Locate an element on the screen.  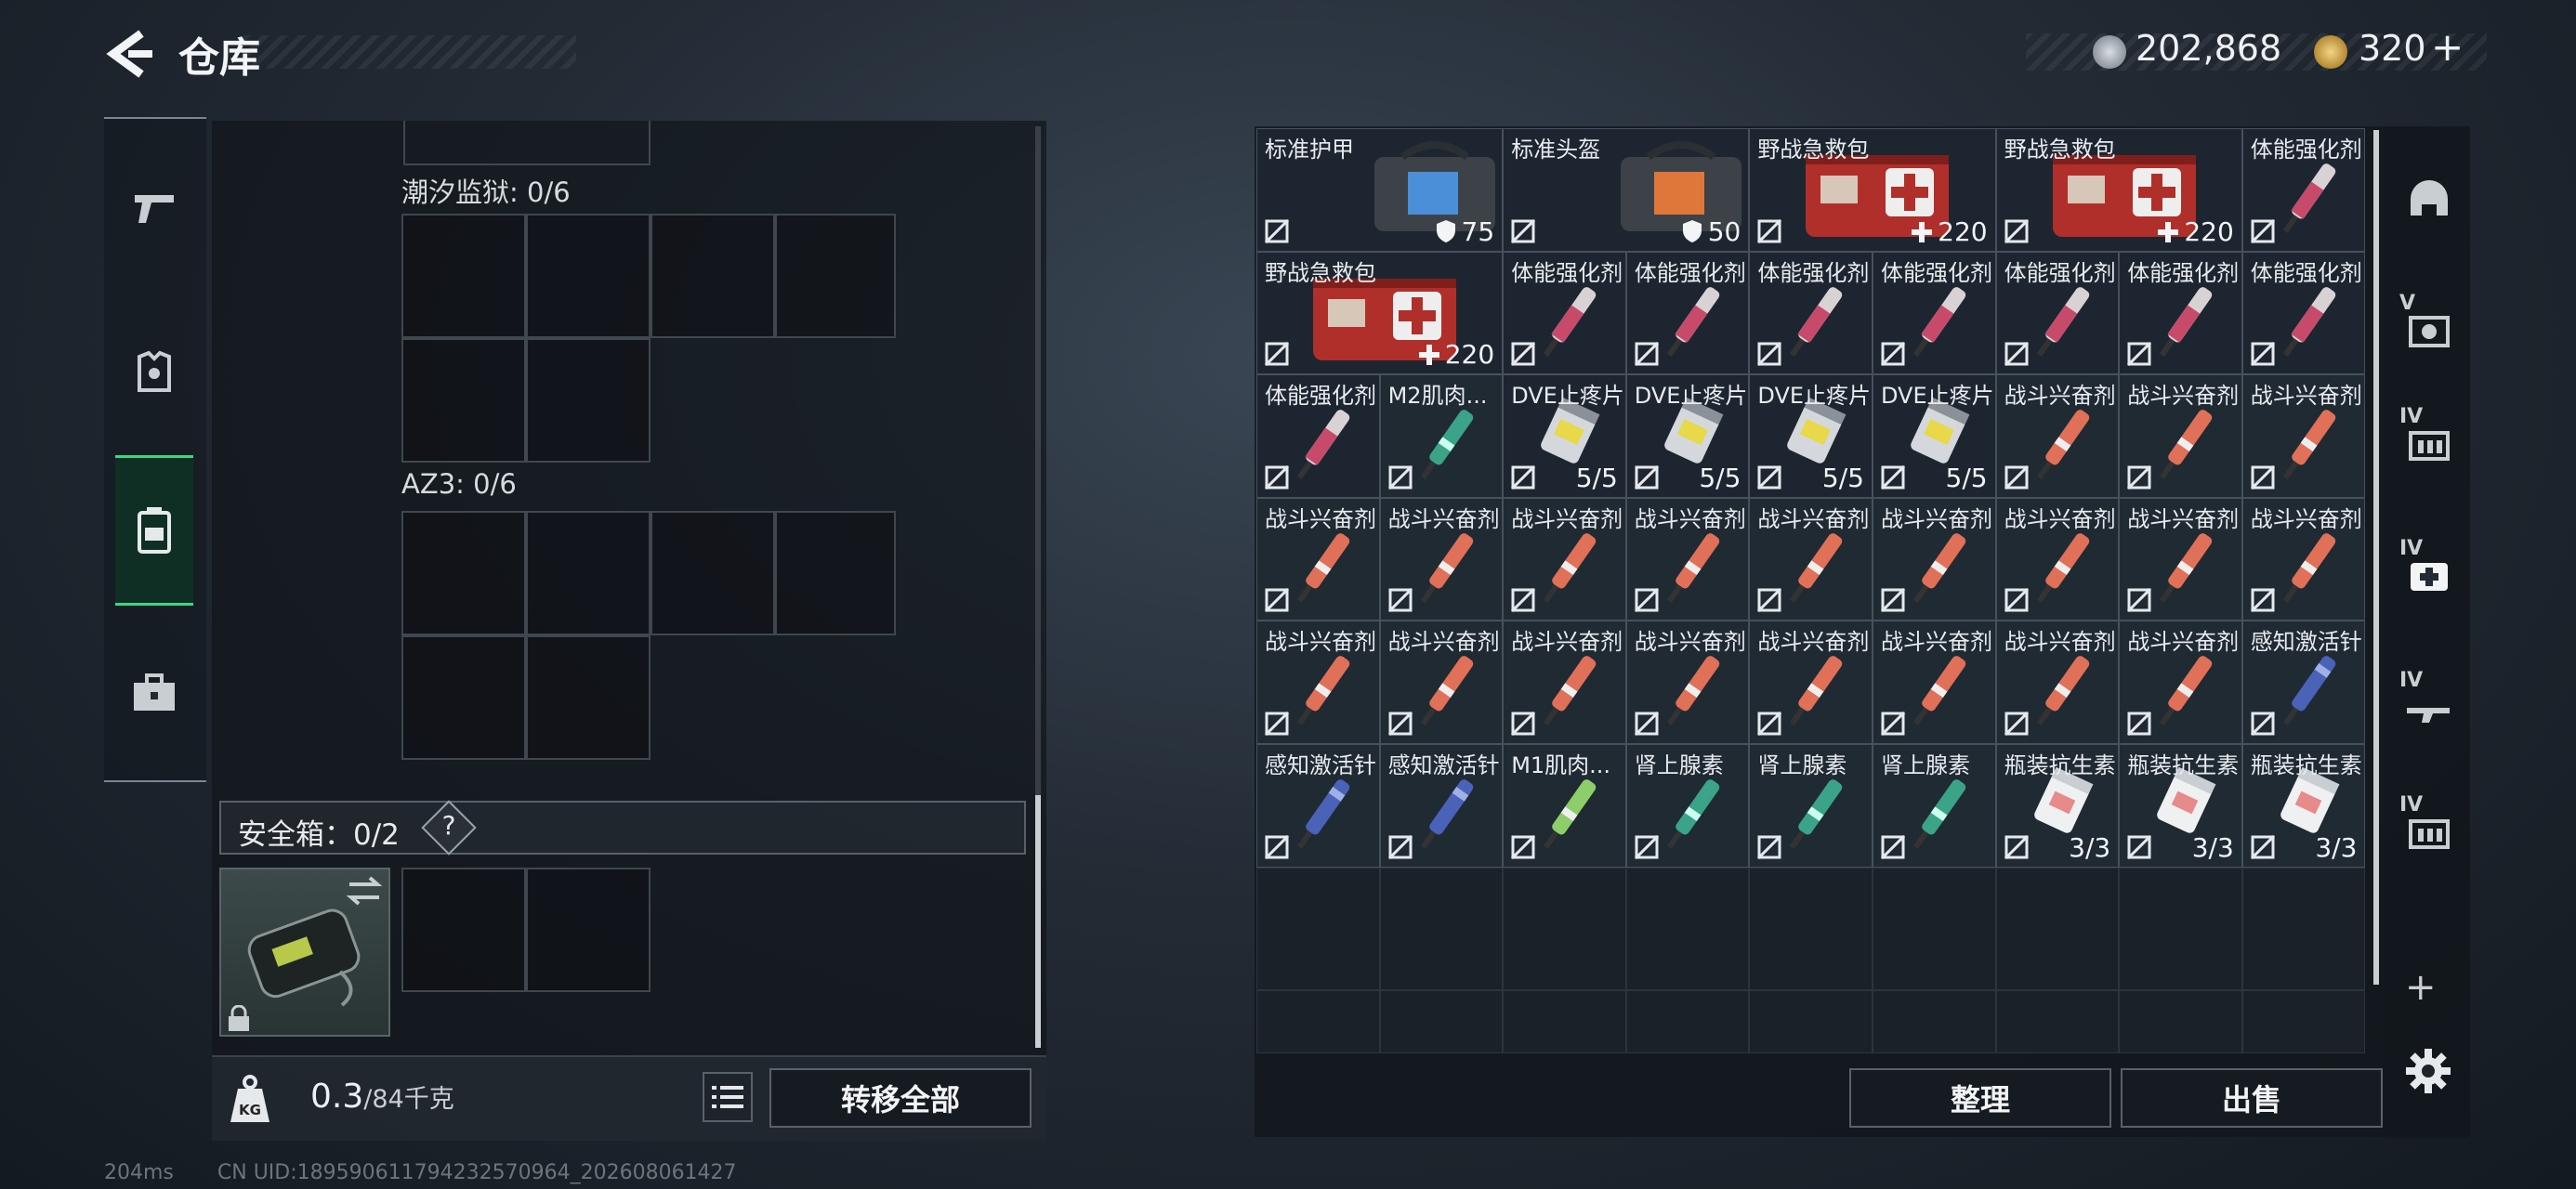
nav-case is located at coordinates (154, 693).